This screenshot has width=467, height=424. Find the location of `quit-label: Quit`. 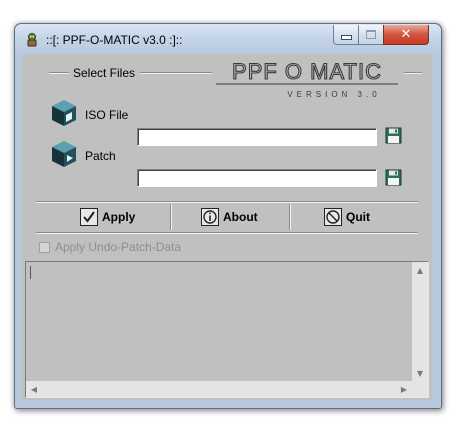

quit-label: Quit is located at coordinates (358, 217).